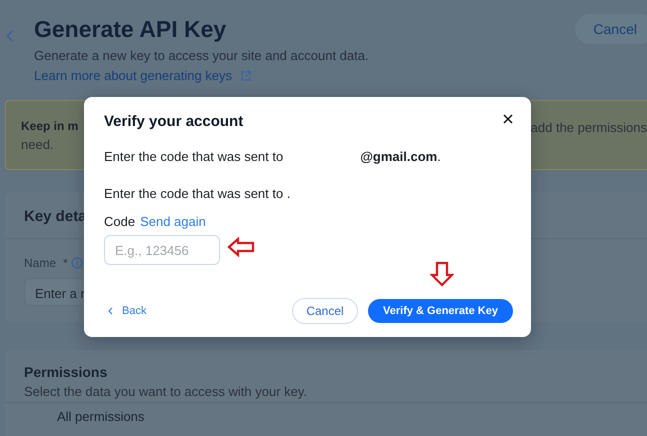 The width and height of the screenshot is (647, 436). Describe the element at coordinates (133, 75) in the screenshot. I see `learn-more-link: Learn more about generating keys` at that location.